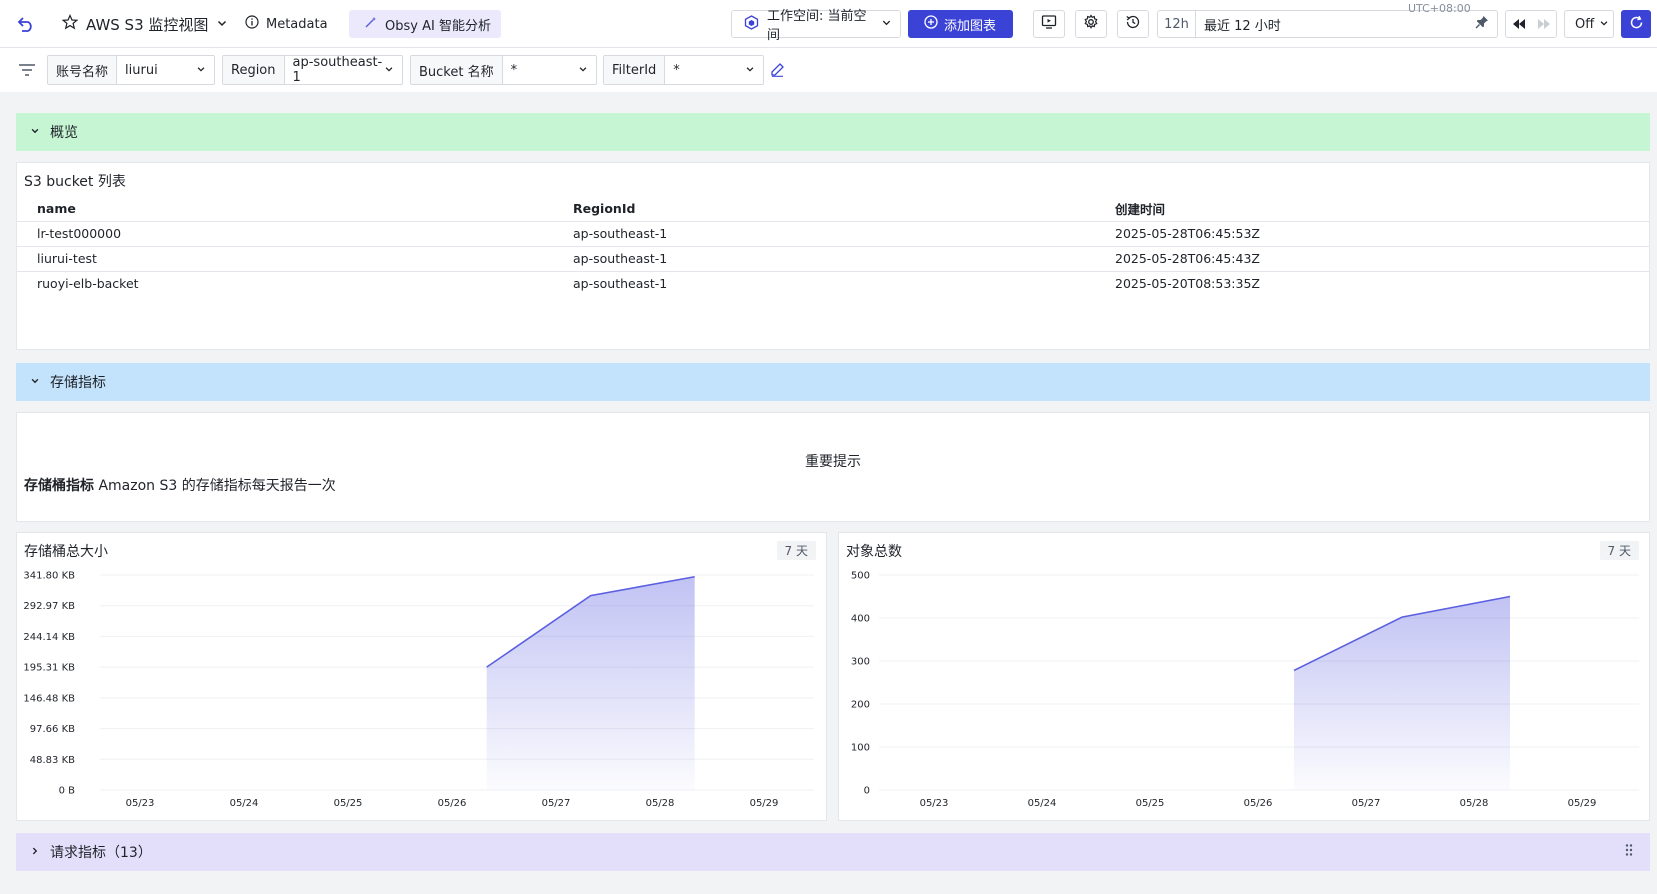 This screenshot has width=1657, height=894. I want to click on x-tick-label: 05/24, so click(1042, 803).